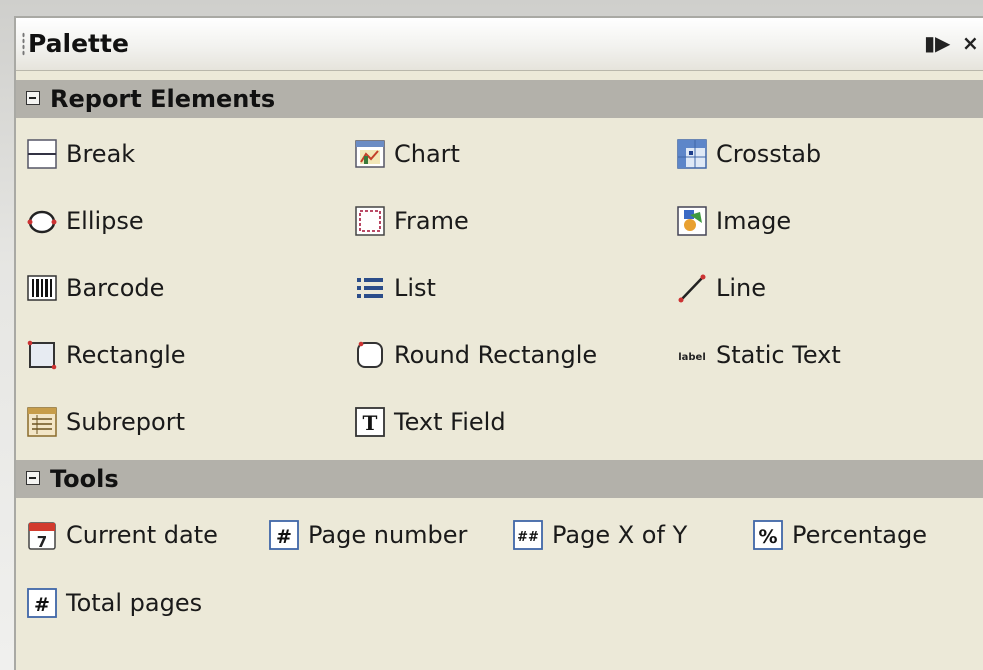  What do you see at coordinates (78, 43) in the screenshot?
I see `palette-title: Palette` at bounding box center [78, 43].